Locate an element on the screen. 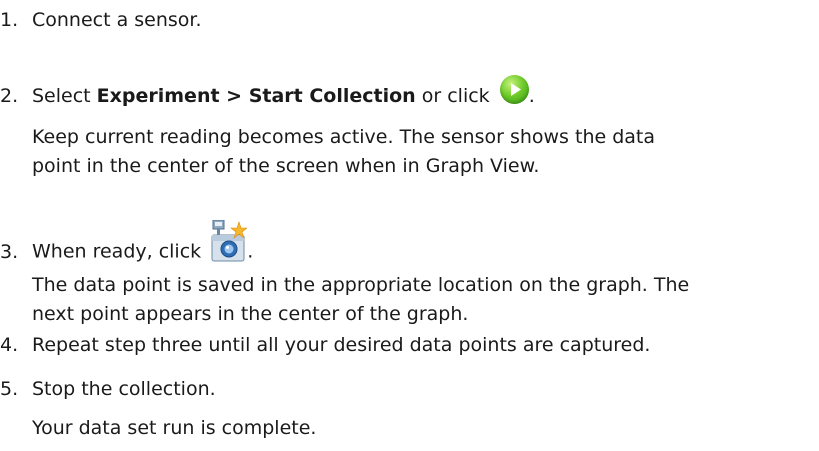 Image resolution: width=819 pixels, height=451 pixels. step-number: 3. is located at coordinates (9, 251).